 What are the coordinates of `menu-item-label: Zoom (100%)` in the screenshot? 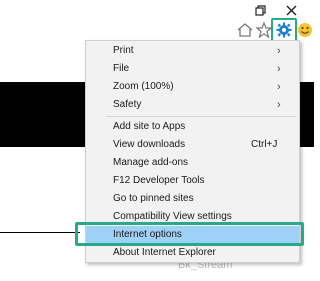 It's located at (143, 86).